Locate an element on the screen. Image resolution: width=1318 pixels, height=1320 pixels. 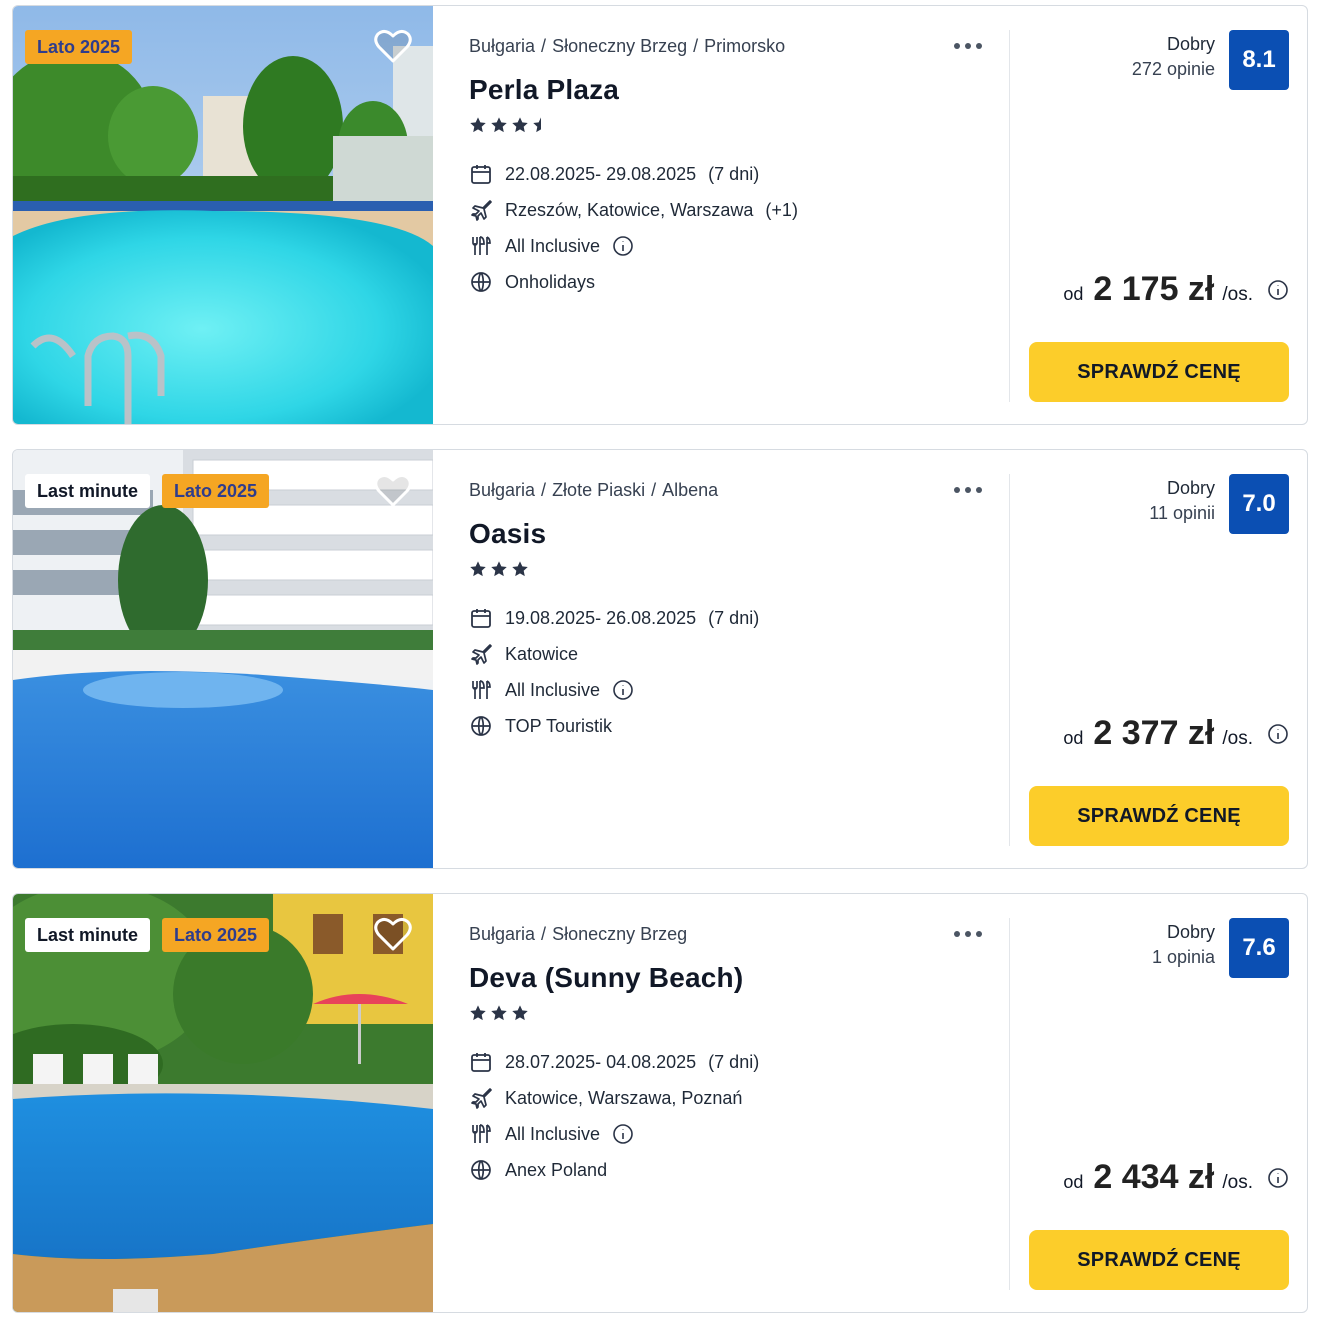
dates-text: 19.08.2025- 26.08.2025 is located at coordinates (601, 617).